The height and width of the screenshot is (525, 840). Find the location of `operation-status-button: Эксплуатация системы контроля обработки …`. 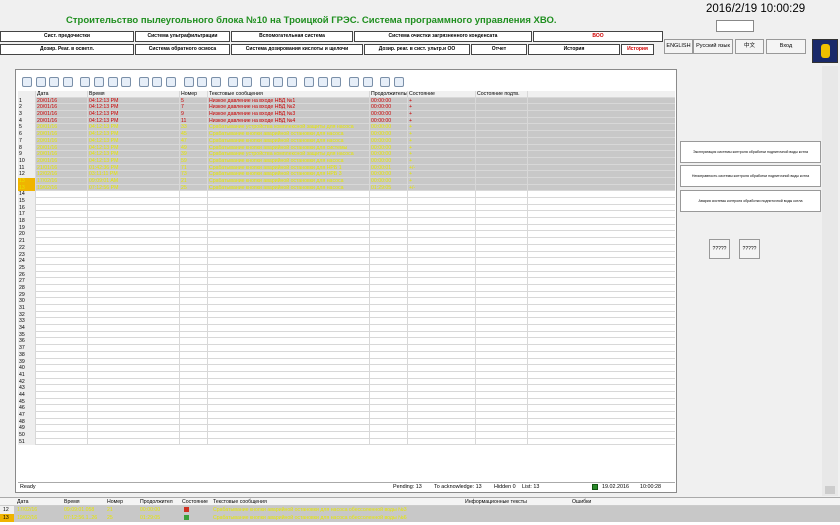

operation-status-button: Эксплуатация системы контроля обработки … is located at coordinates (750, 152).